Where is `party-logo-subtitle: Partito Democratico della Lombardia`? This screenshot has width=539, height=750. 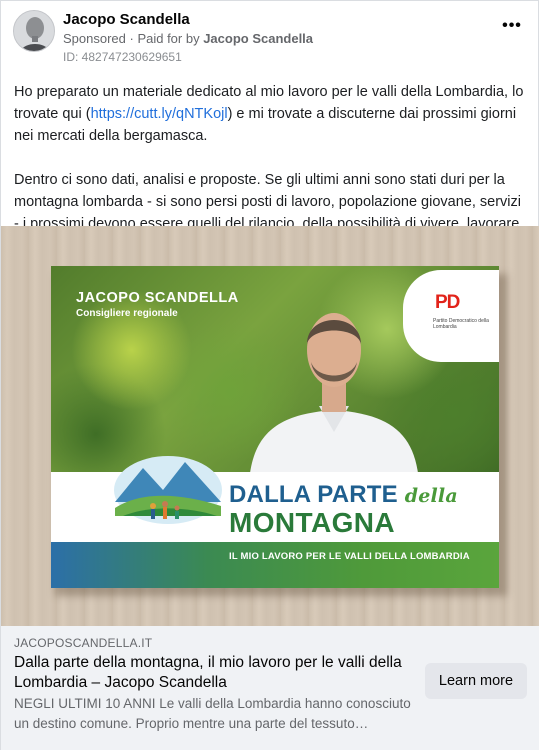
party-logo-subtitle: Partito Democratico della Lombardia is located at coordinates (461, 324).